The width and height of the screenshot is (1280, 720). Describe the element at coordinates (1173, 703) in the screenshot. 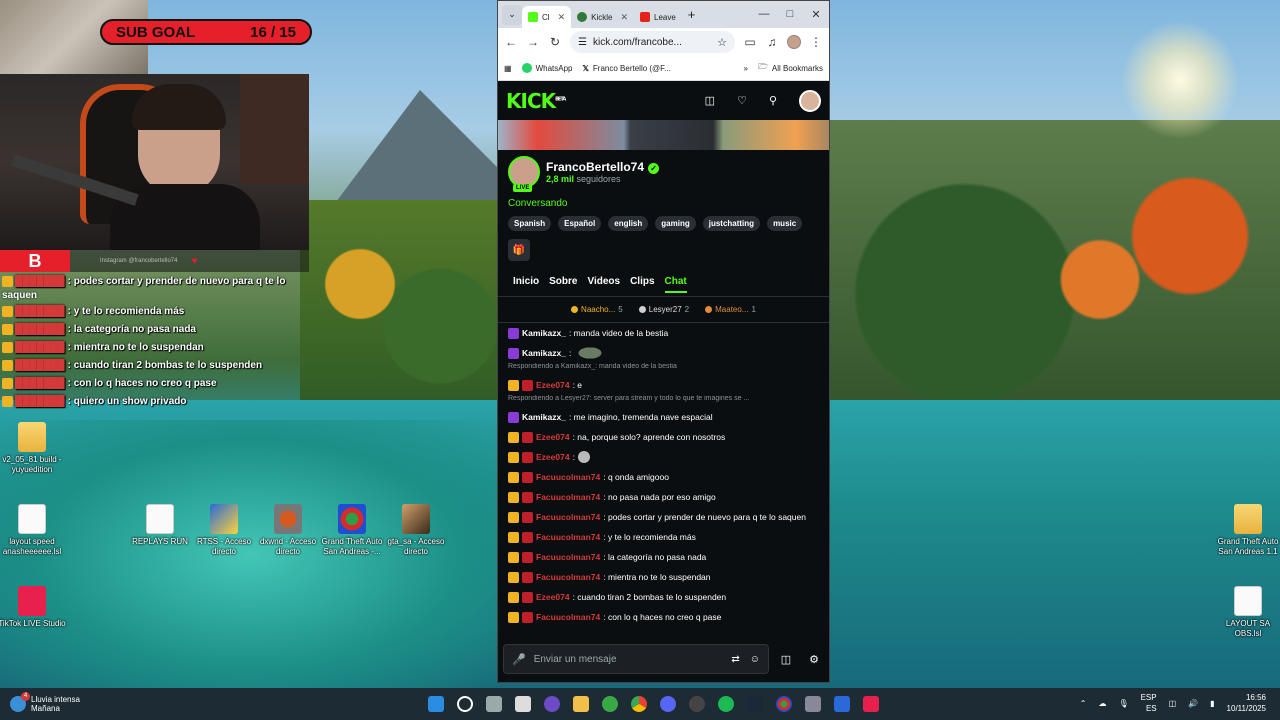

I see `network-icon: ◫` at that location.